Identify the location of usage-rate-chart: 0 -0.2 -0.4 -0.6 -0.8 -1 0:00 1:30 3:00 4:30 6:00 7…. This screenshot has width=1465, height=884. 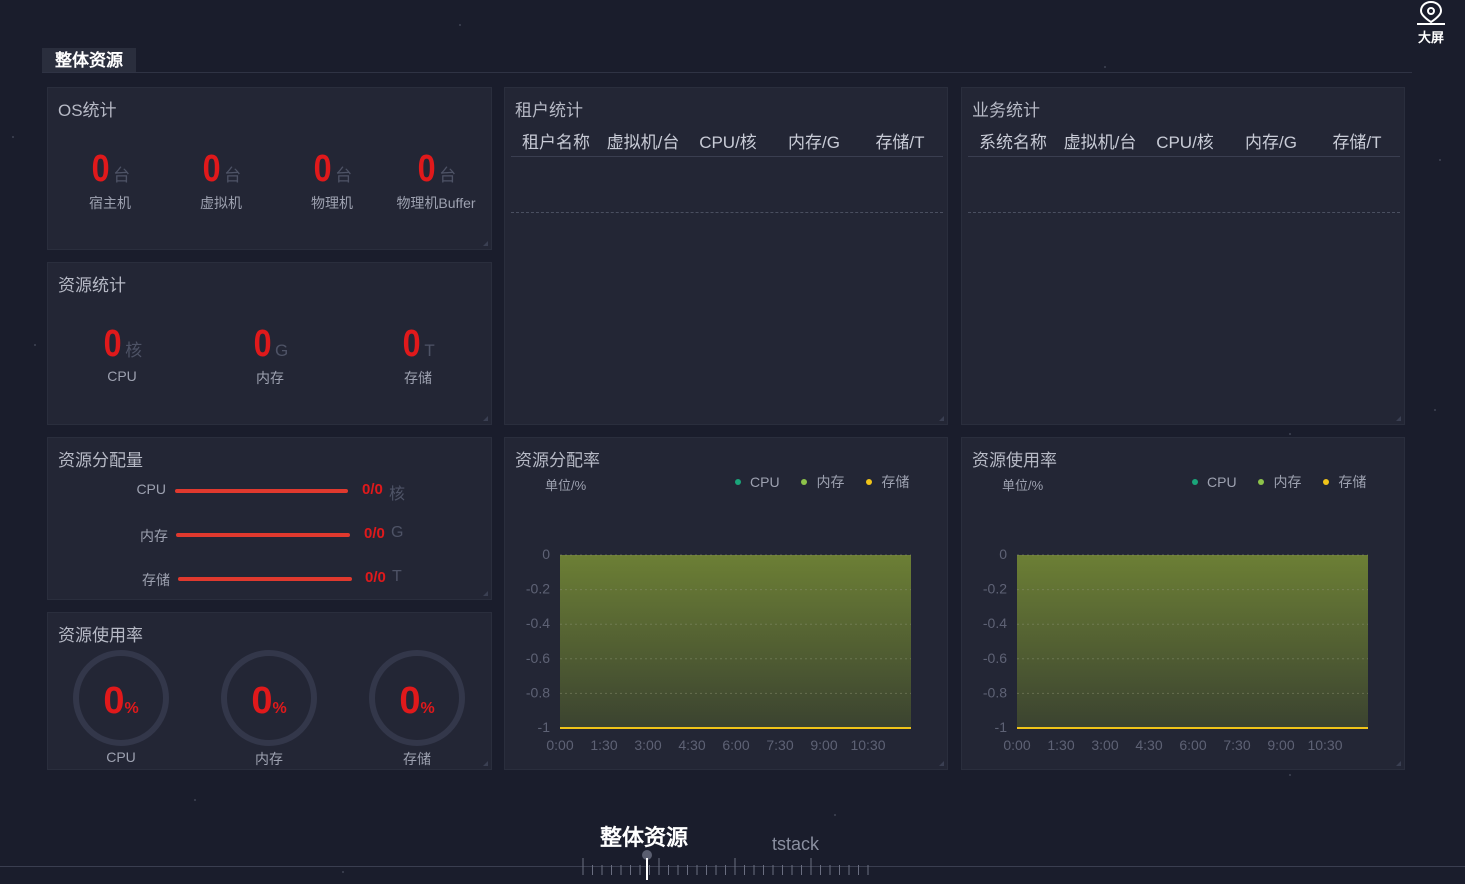
(1175, 649).